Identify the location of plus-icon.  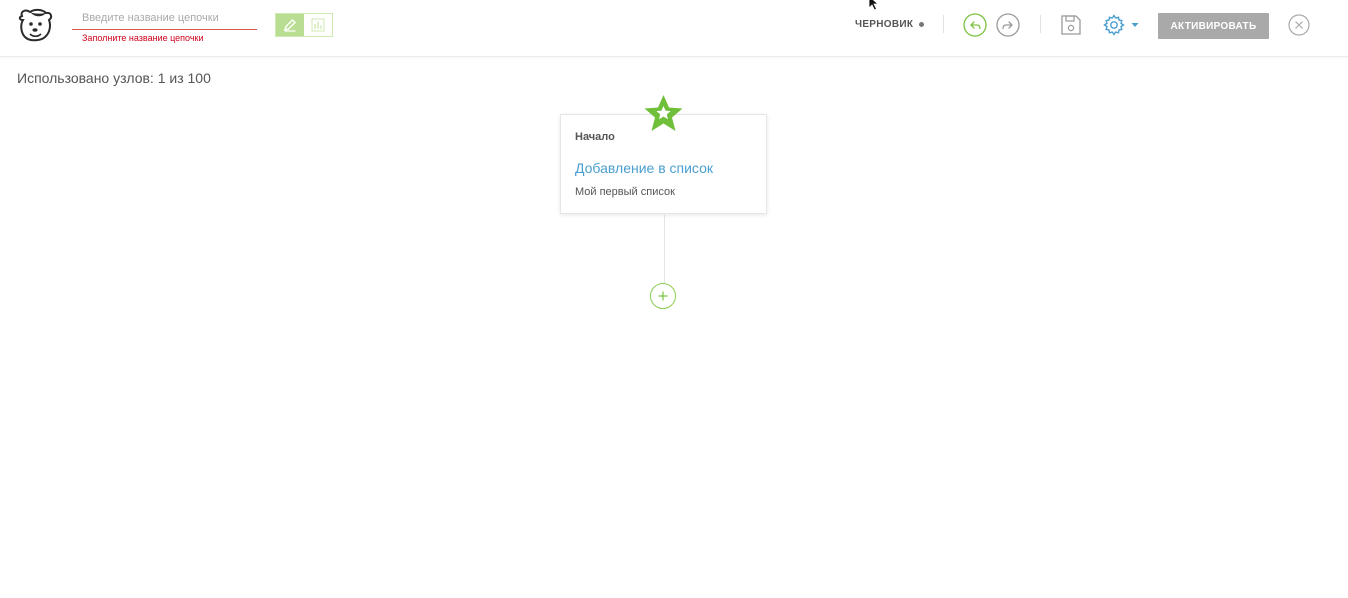
(663, 296).